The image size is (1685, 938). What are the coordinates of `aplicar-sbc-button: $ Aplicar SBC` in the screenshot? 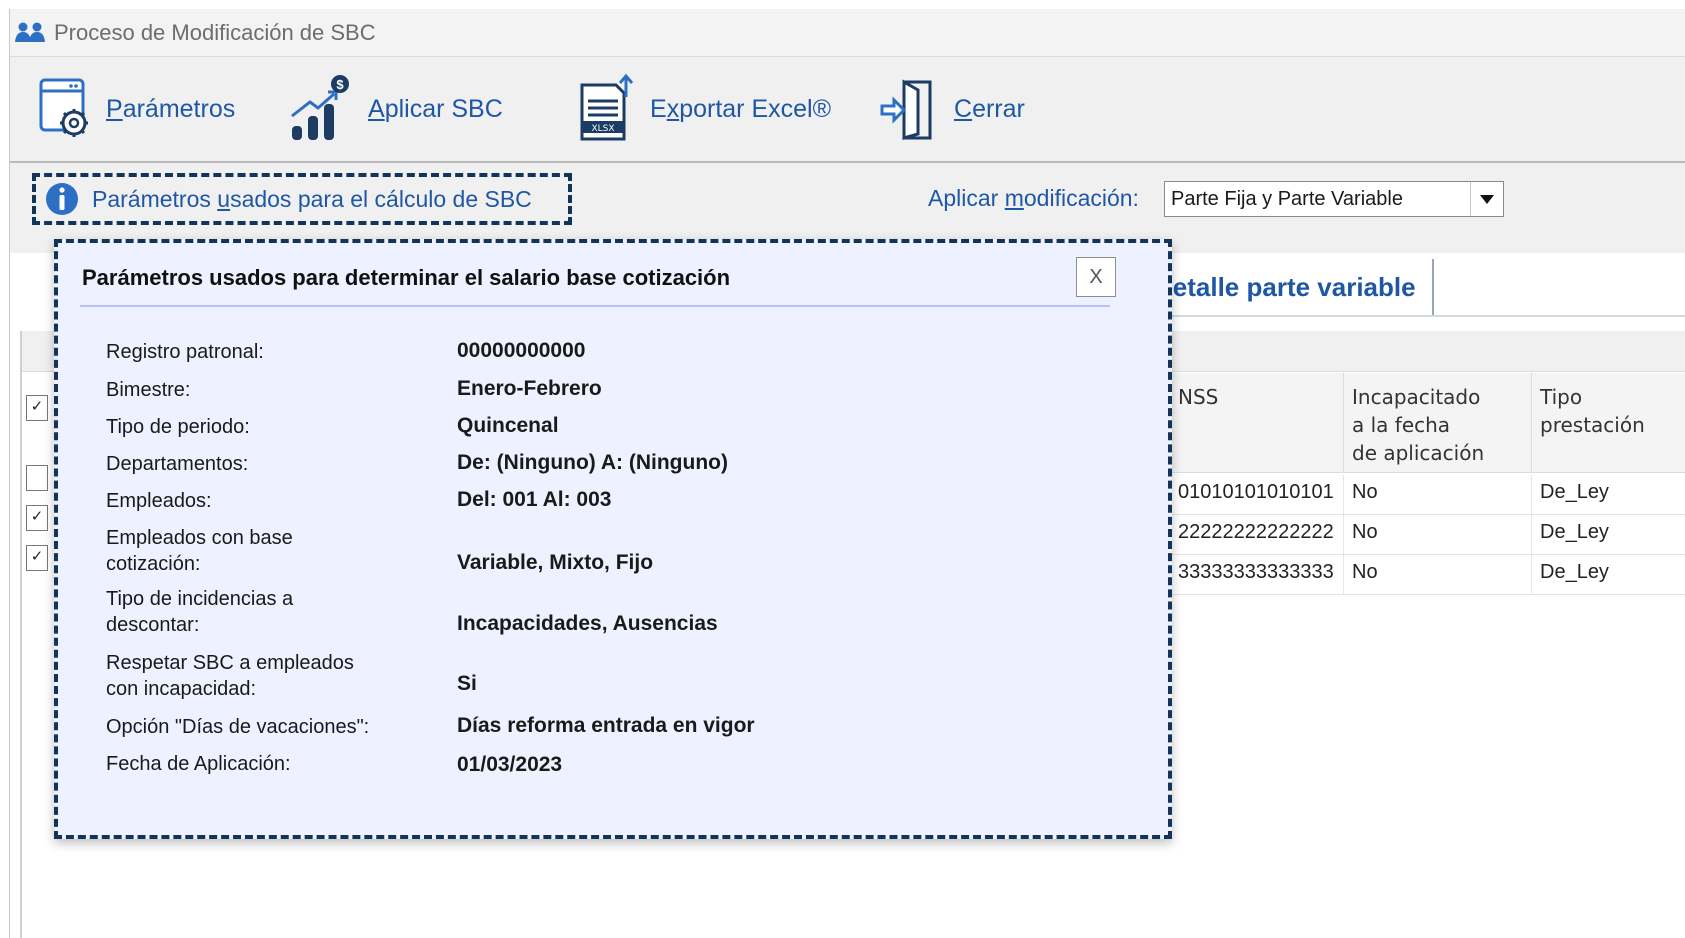 It's located at (395, 109).